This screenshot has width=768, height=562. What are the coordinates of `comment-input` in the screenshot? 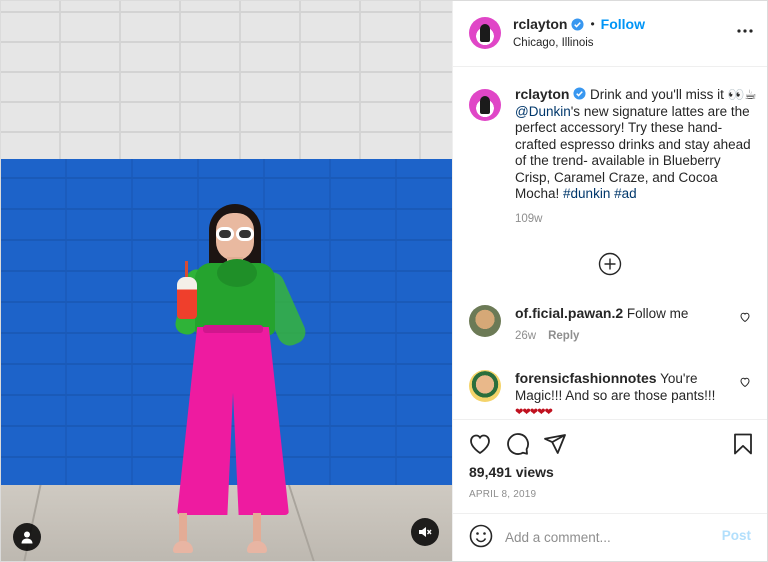 It's located at (605, 537).